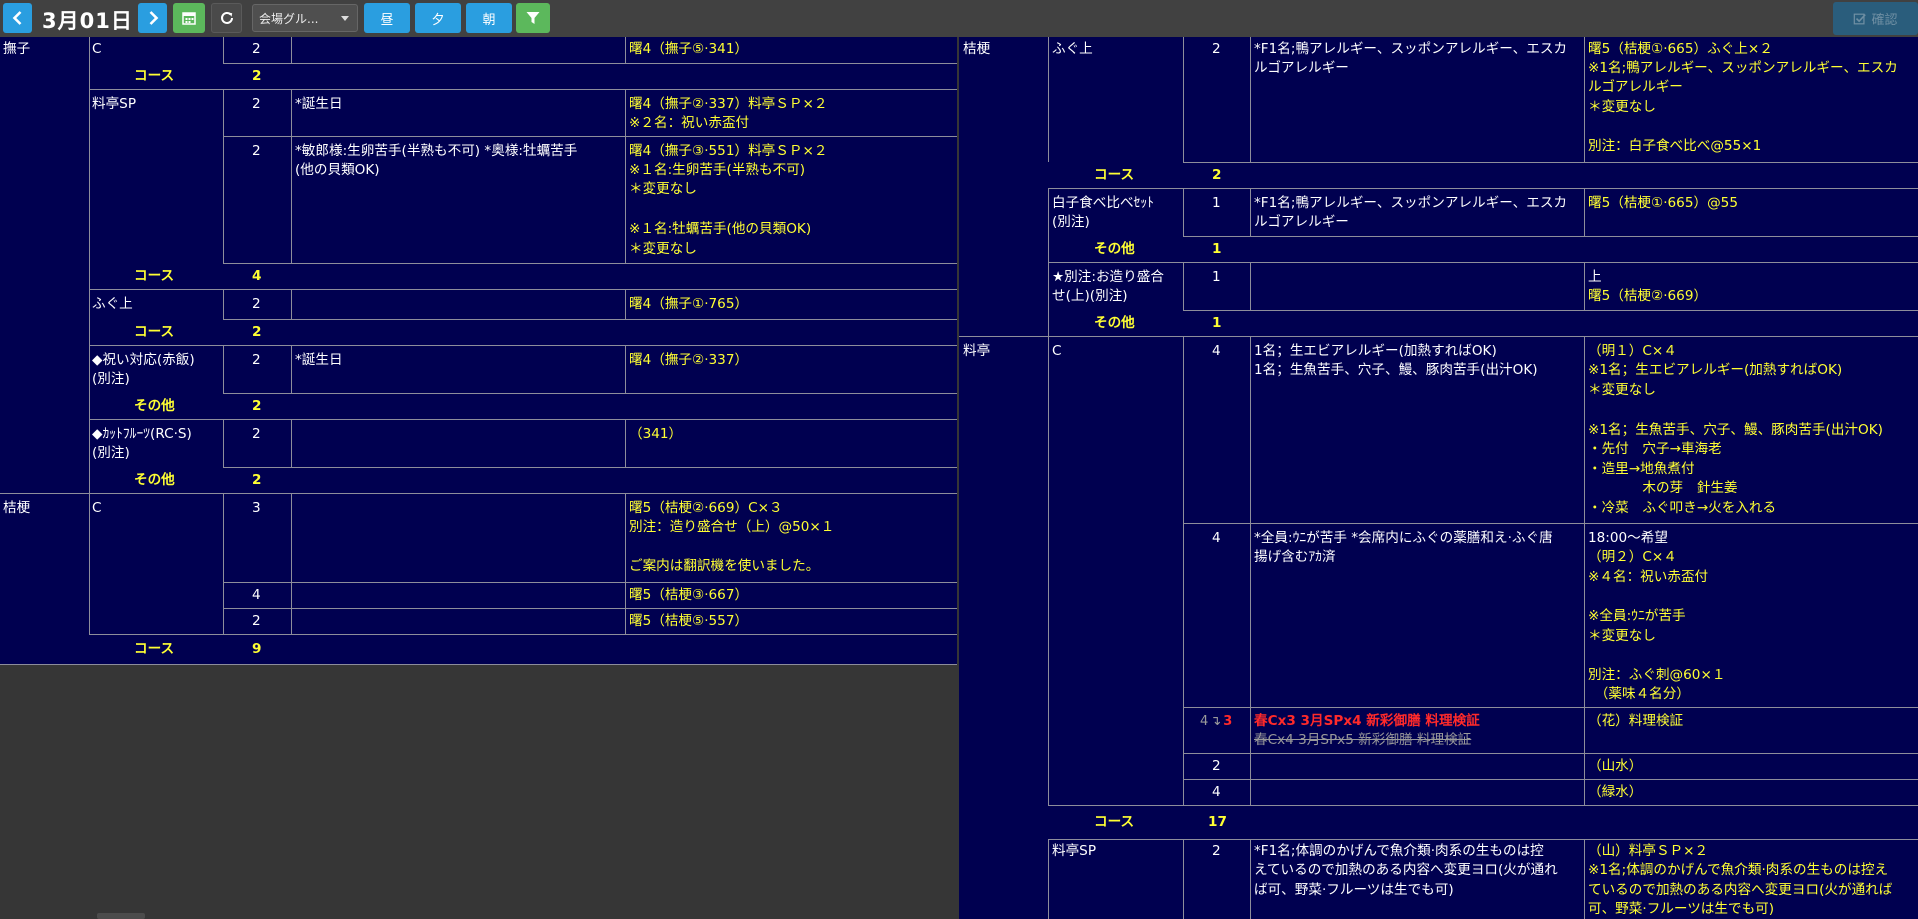 The height and width of the screenshot is (919, 1918). I want to click on reservation-detail: ※1名;体調のかげんで魚介類·肉系の生ものは控え, so click(1738, 870).